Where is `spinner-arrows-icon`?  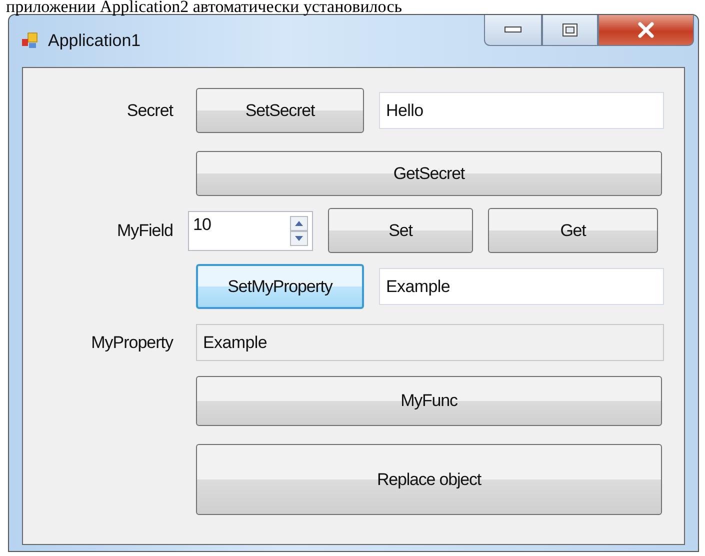
spinner-arrows-icon is located at coordinates (299, 231).